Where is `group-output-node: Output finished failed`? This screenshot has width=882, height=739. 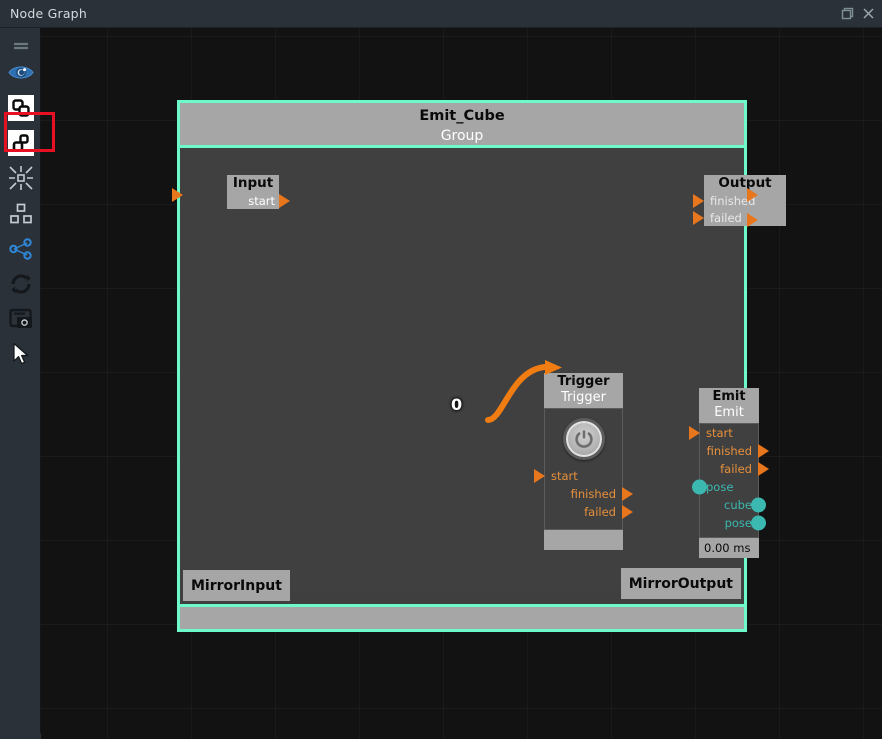 group-output-node: Output finished failed is located at coordinates (739, 200).